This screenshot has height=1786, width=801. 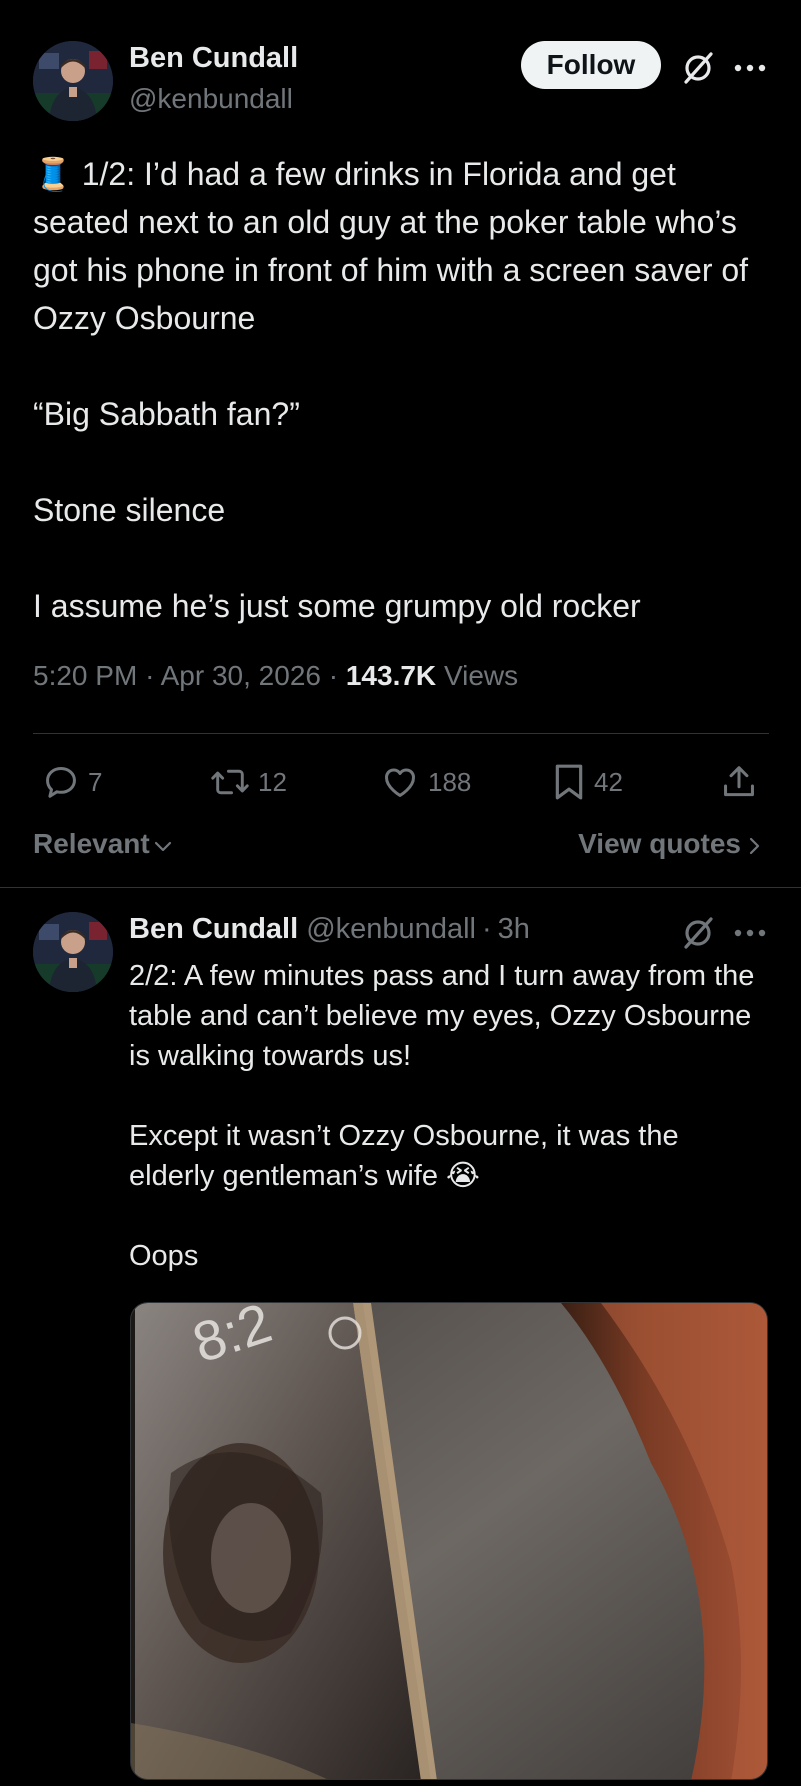 What do you see at coordinates (425, 782) in the screenshot?
I see `like-button: 188` at bounding box center [425, 782].